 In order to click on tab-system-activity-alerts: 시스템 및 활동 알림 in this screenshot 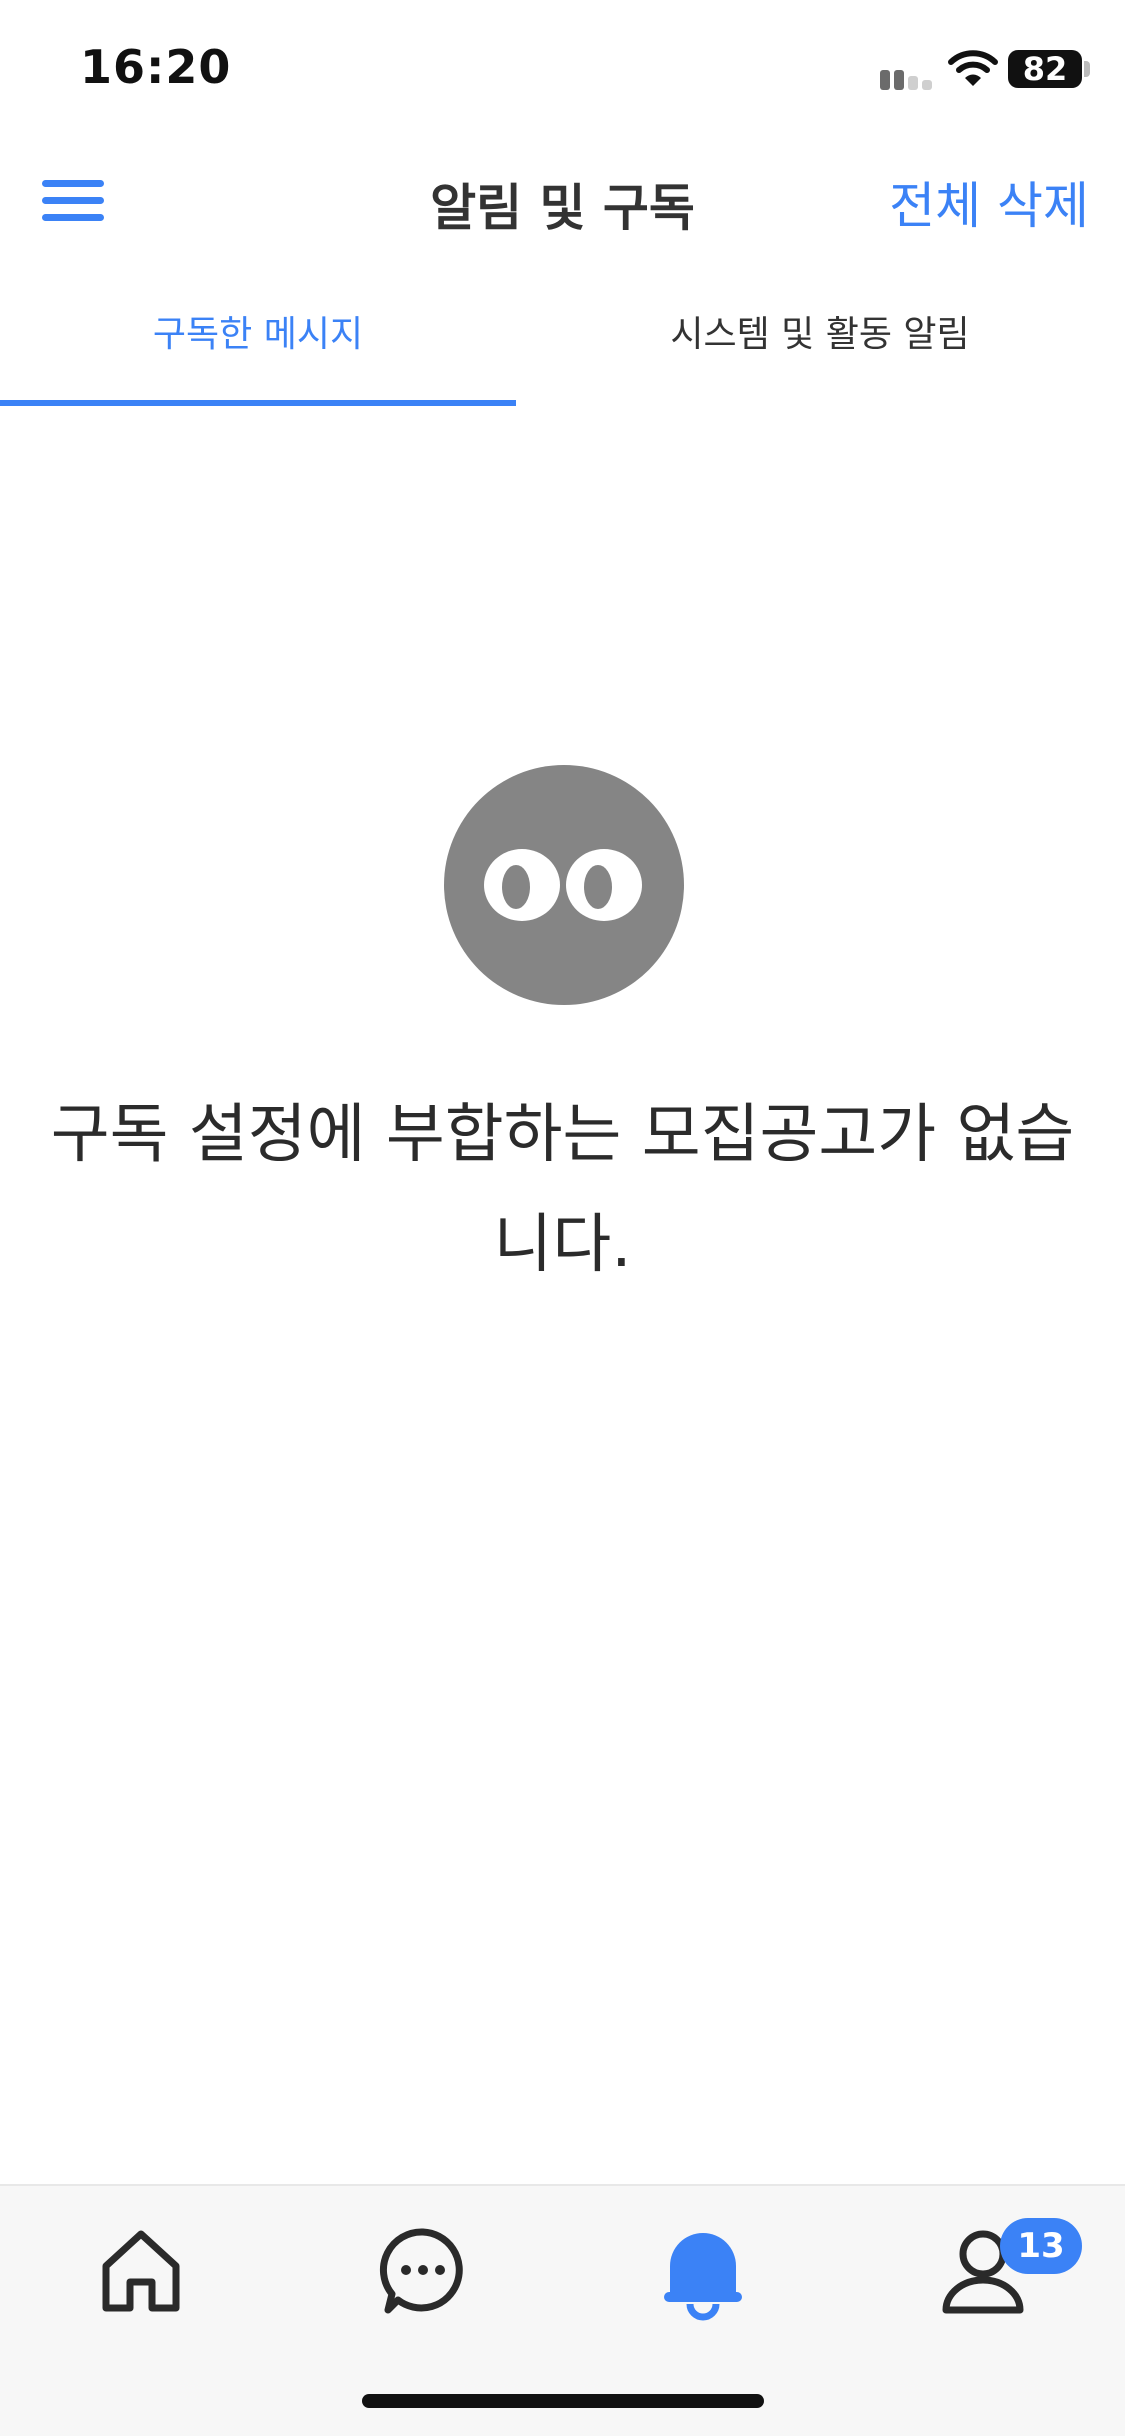, I will do `click(820, 345)`.